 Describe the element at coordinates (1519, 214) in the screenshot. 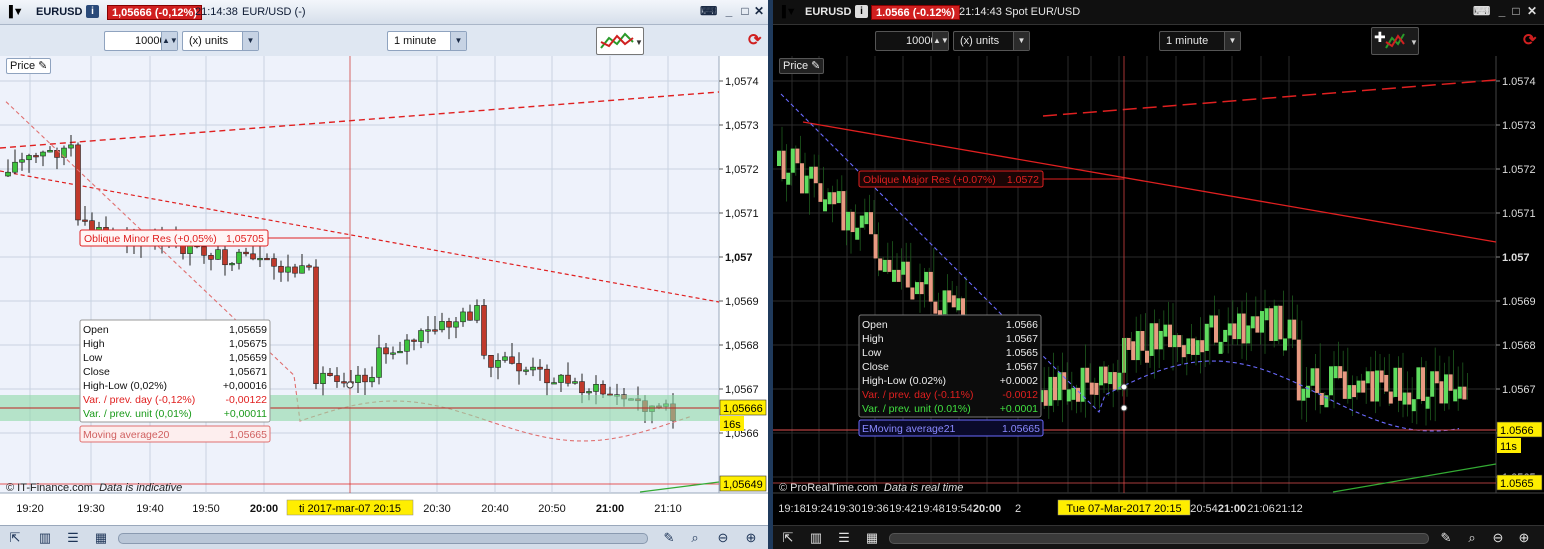

I see `y-tick-label: 1.0571` at that location.